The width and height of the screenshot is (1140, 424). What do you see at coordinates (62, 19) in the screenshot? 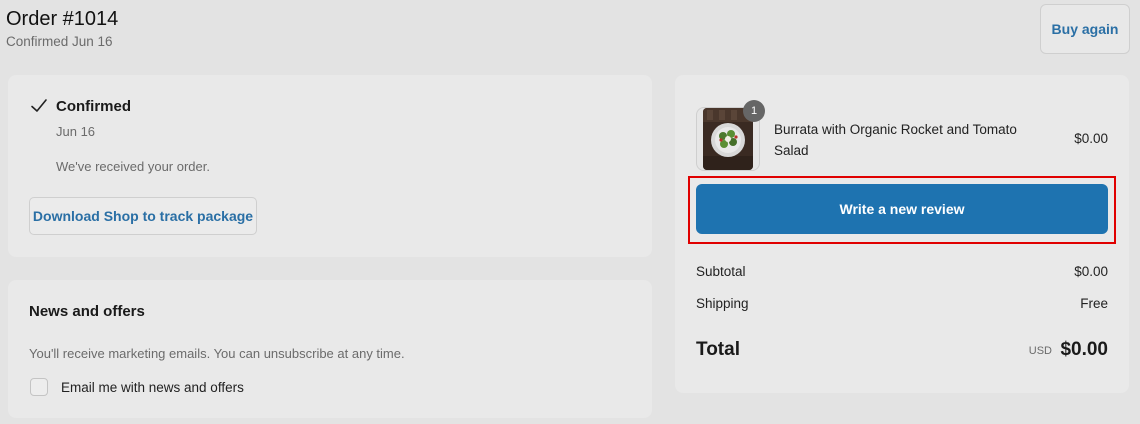
I see `order-title: Order #1014` at bounding box center [62, 19].